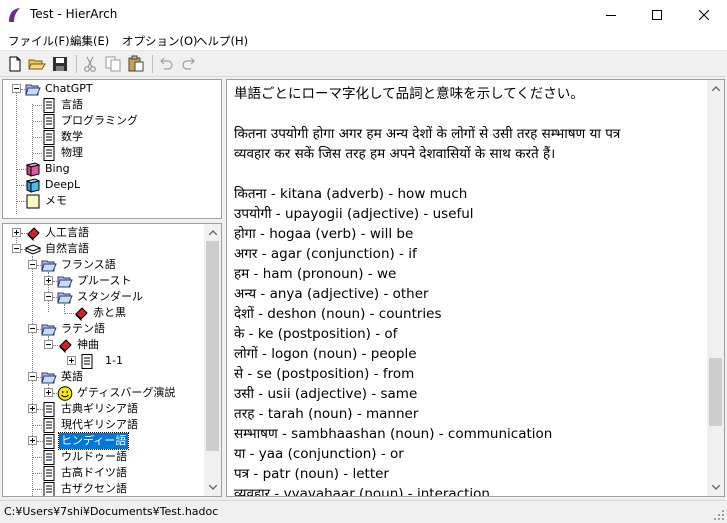  Describe the element at coordinates (60, 64) in the screenshot. I see `save-icon` at that location.